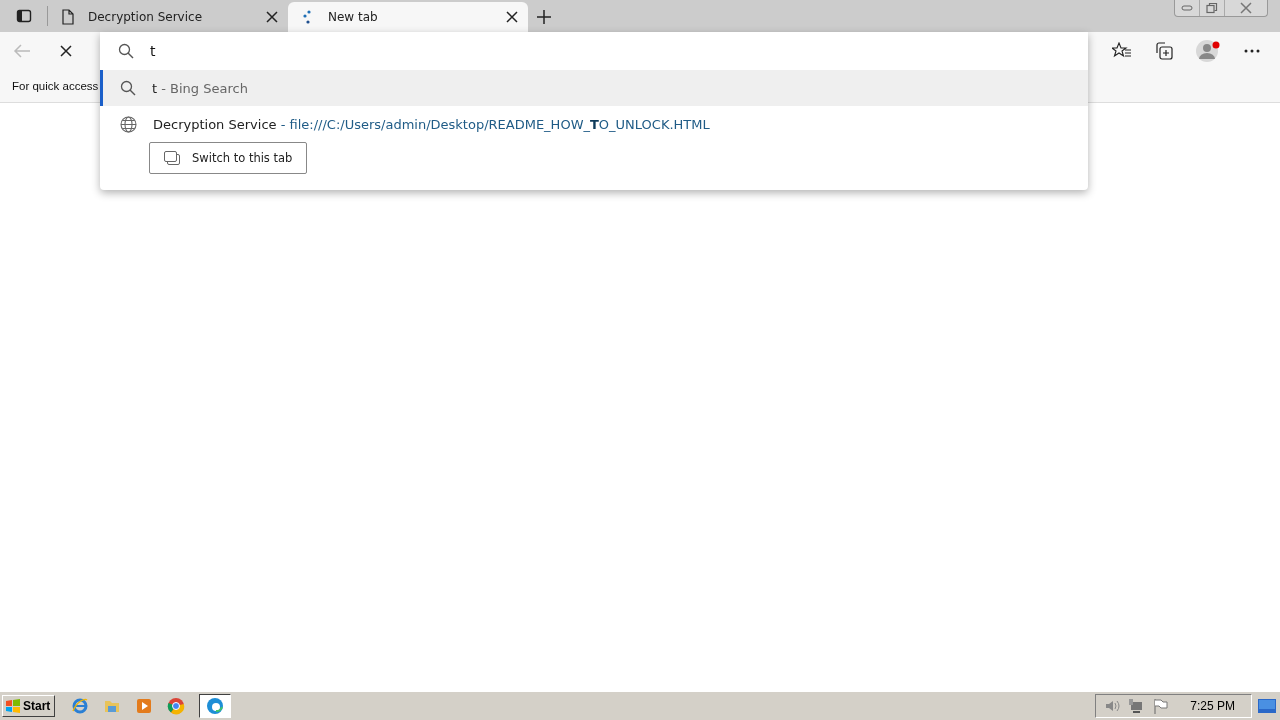 This screenshot has width=1280, height=720. What do you see at coordinates (144, 706) in the screenshot?
I see `media-player-icon` at bounding box center [144, 706].